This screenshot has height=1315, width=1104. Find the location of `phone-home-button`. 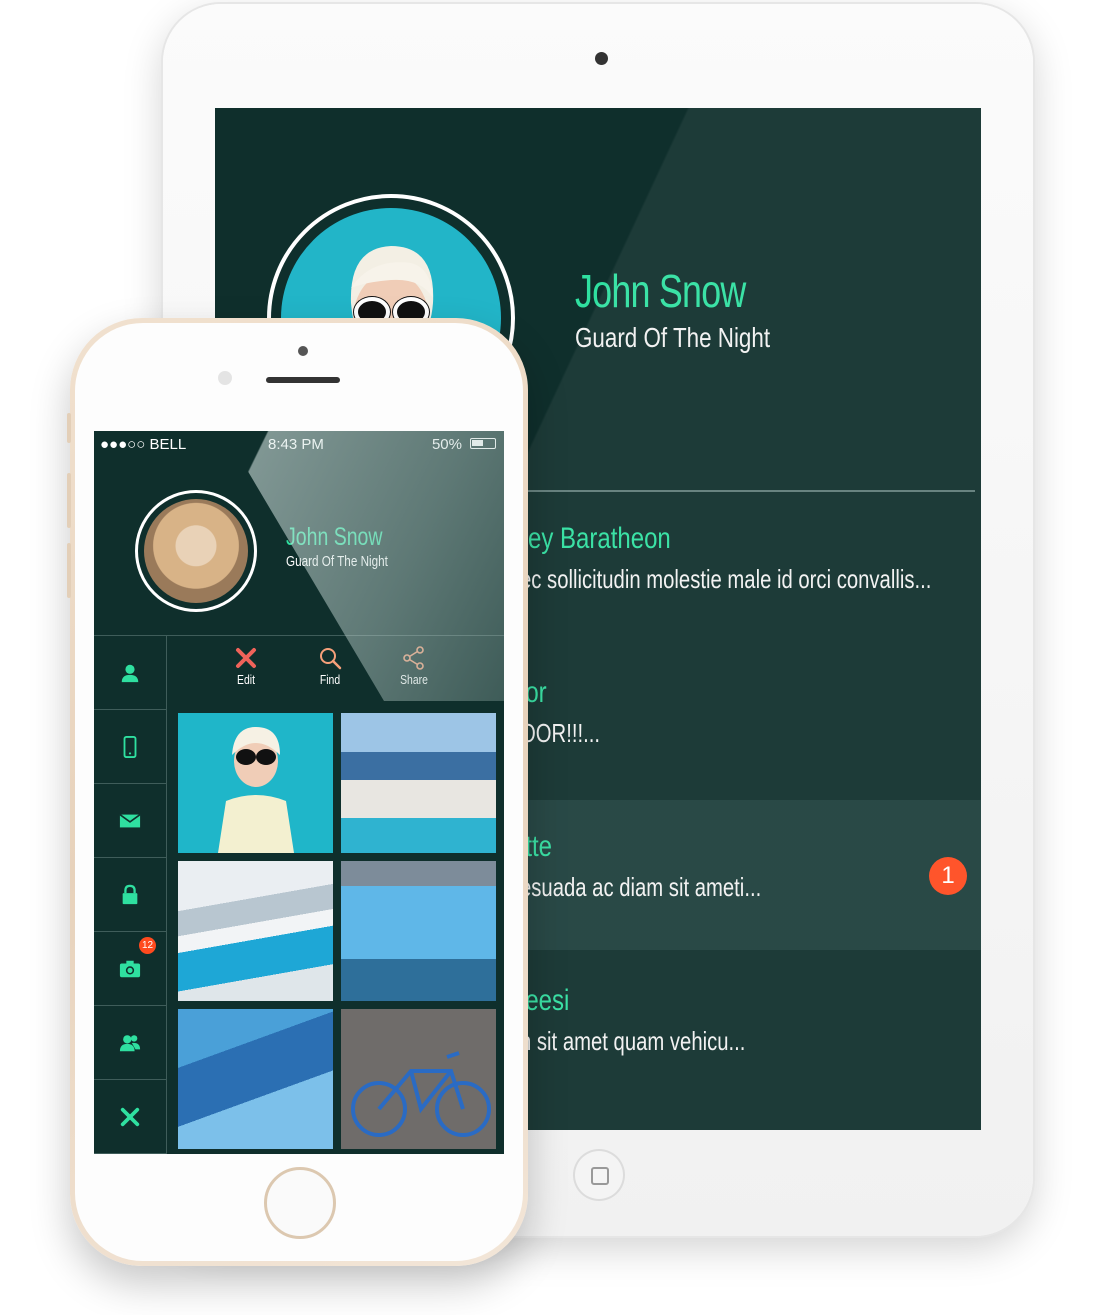

phone-home-button is located at coordinates (300, 1203).